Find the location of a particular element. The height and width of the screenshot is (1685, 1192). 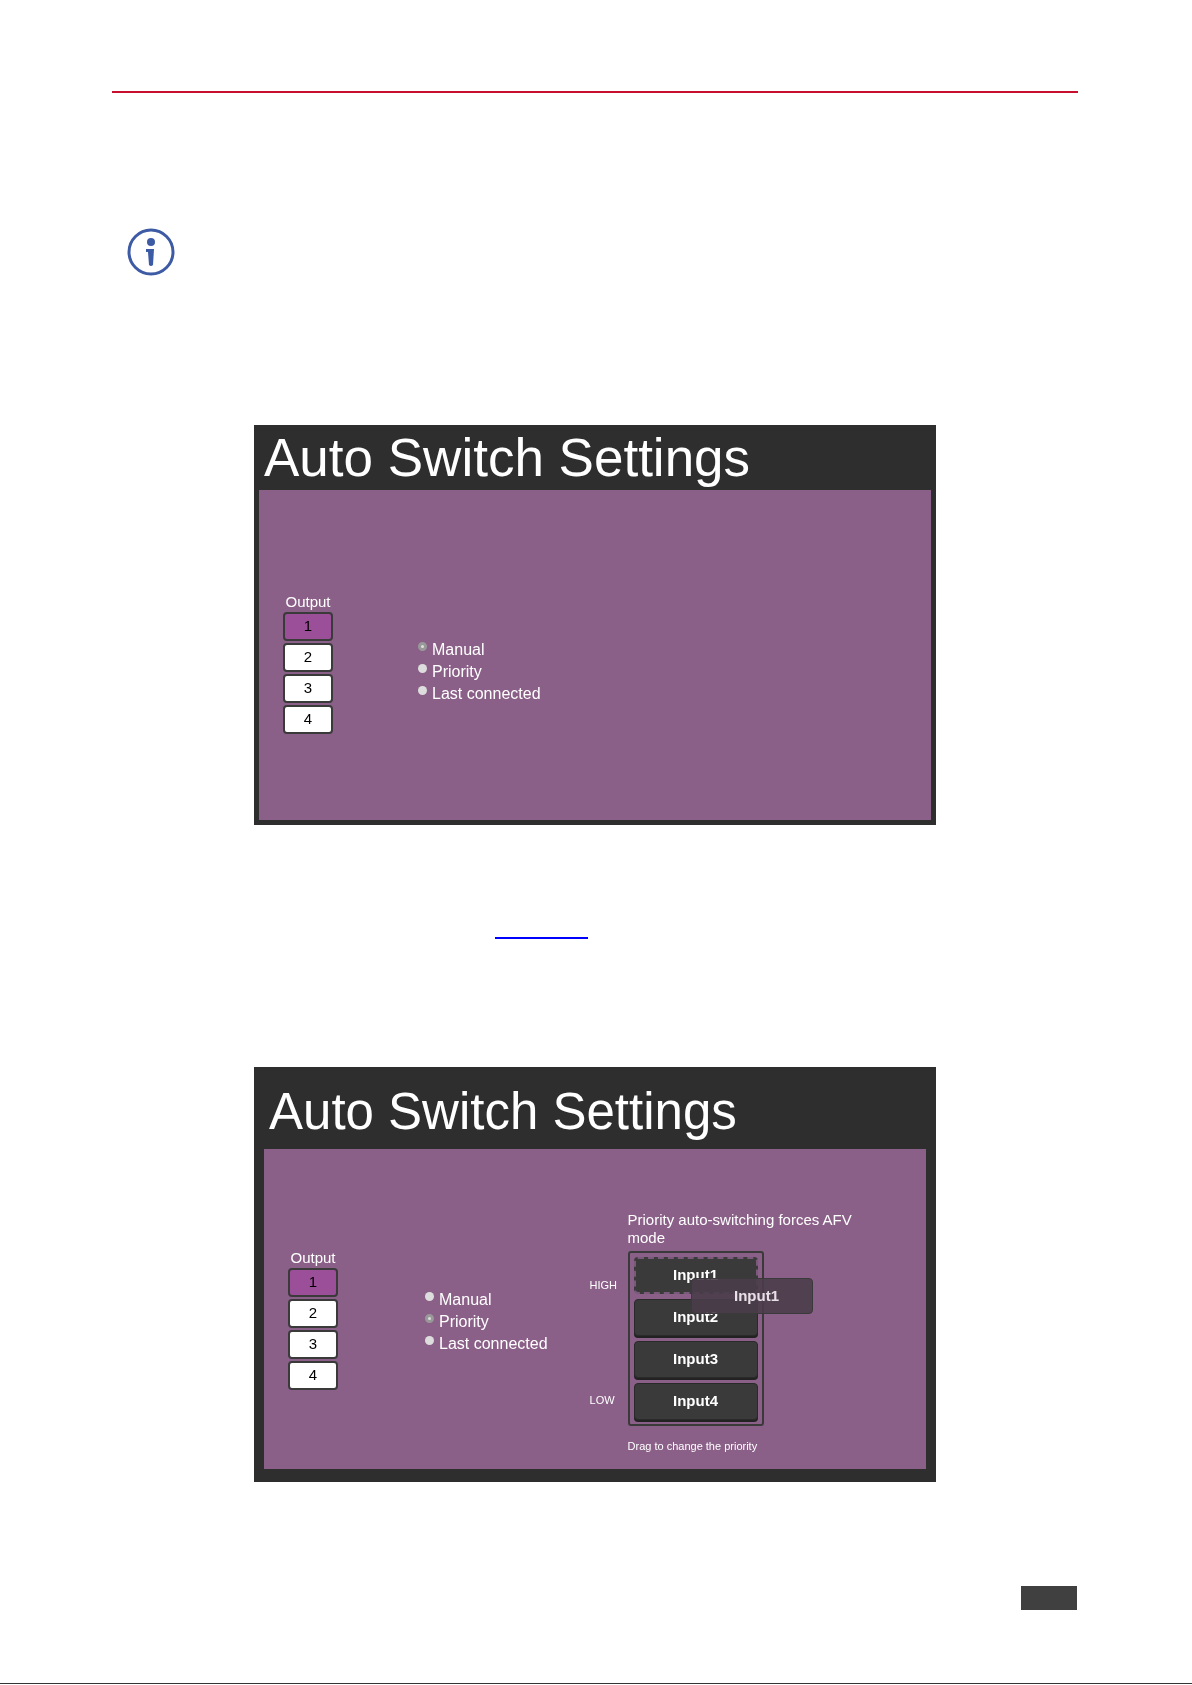

info-icon is located at coordinates (151, 252).